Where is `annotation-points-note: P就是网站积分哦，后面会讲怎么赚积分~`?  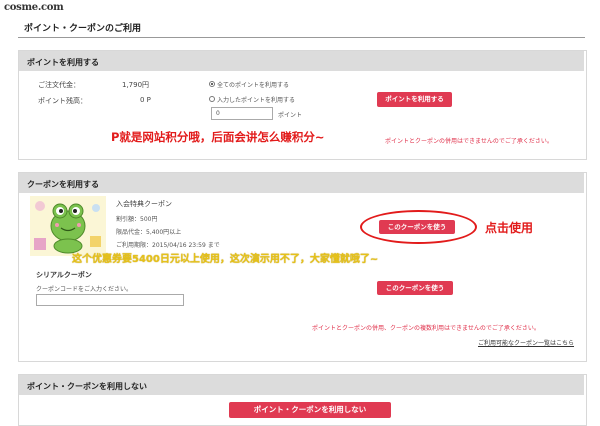 annotation-points-note: P就是网站积分哦，后面会讲怎么赚积分~ is located at coordinates (218, 137).